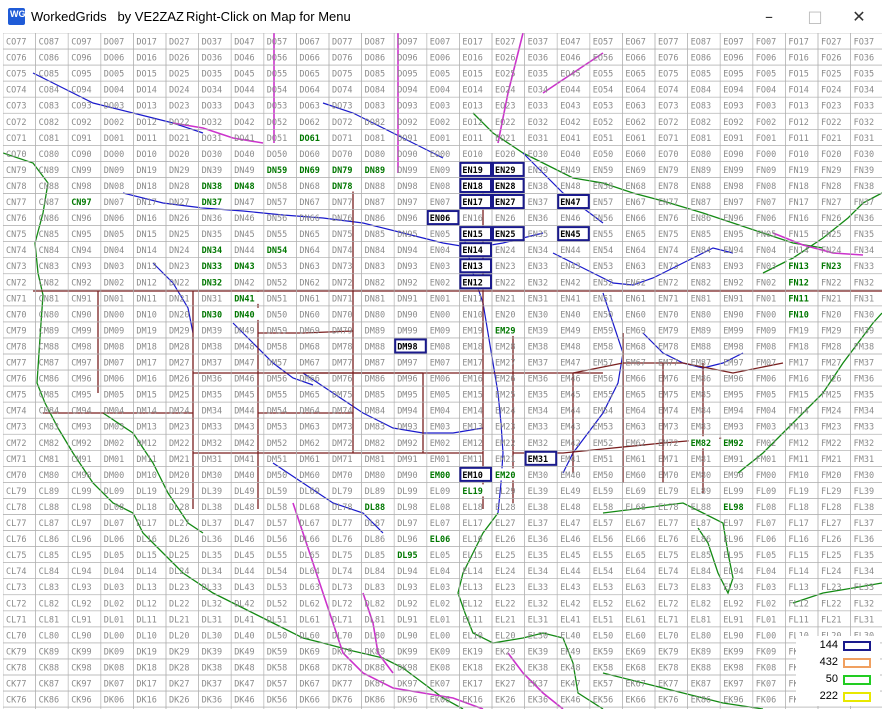 The image size is (882, 709). I want to click on grid-cell: DL16, so click(150, 538).